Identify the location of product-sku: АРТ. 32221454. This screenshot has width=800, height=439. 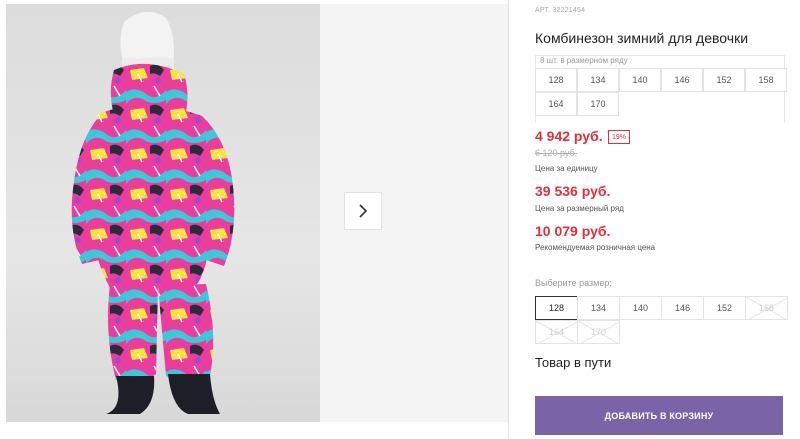
(560, 10).